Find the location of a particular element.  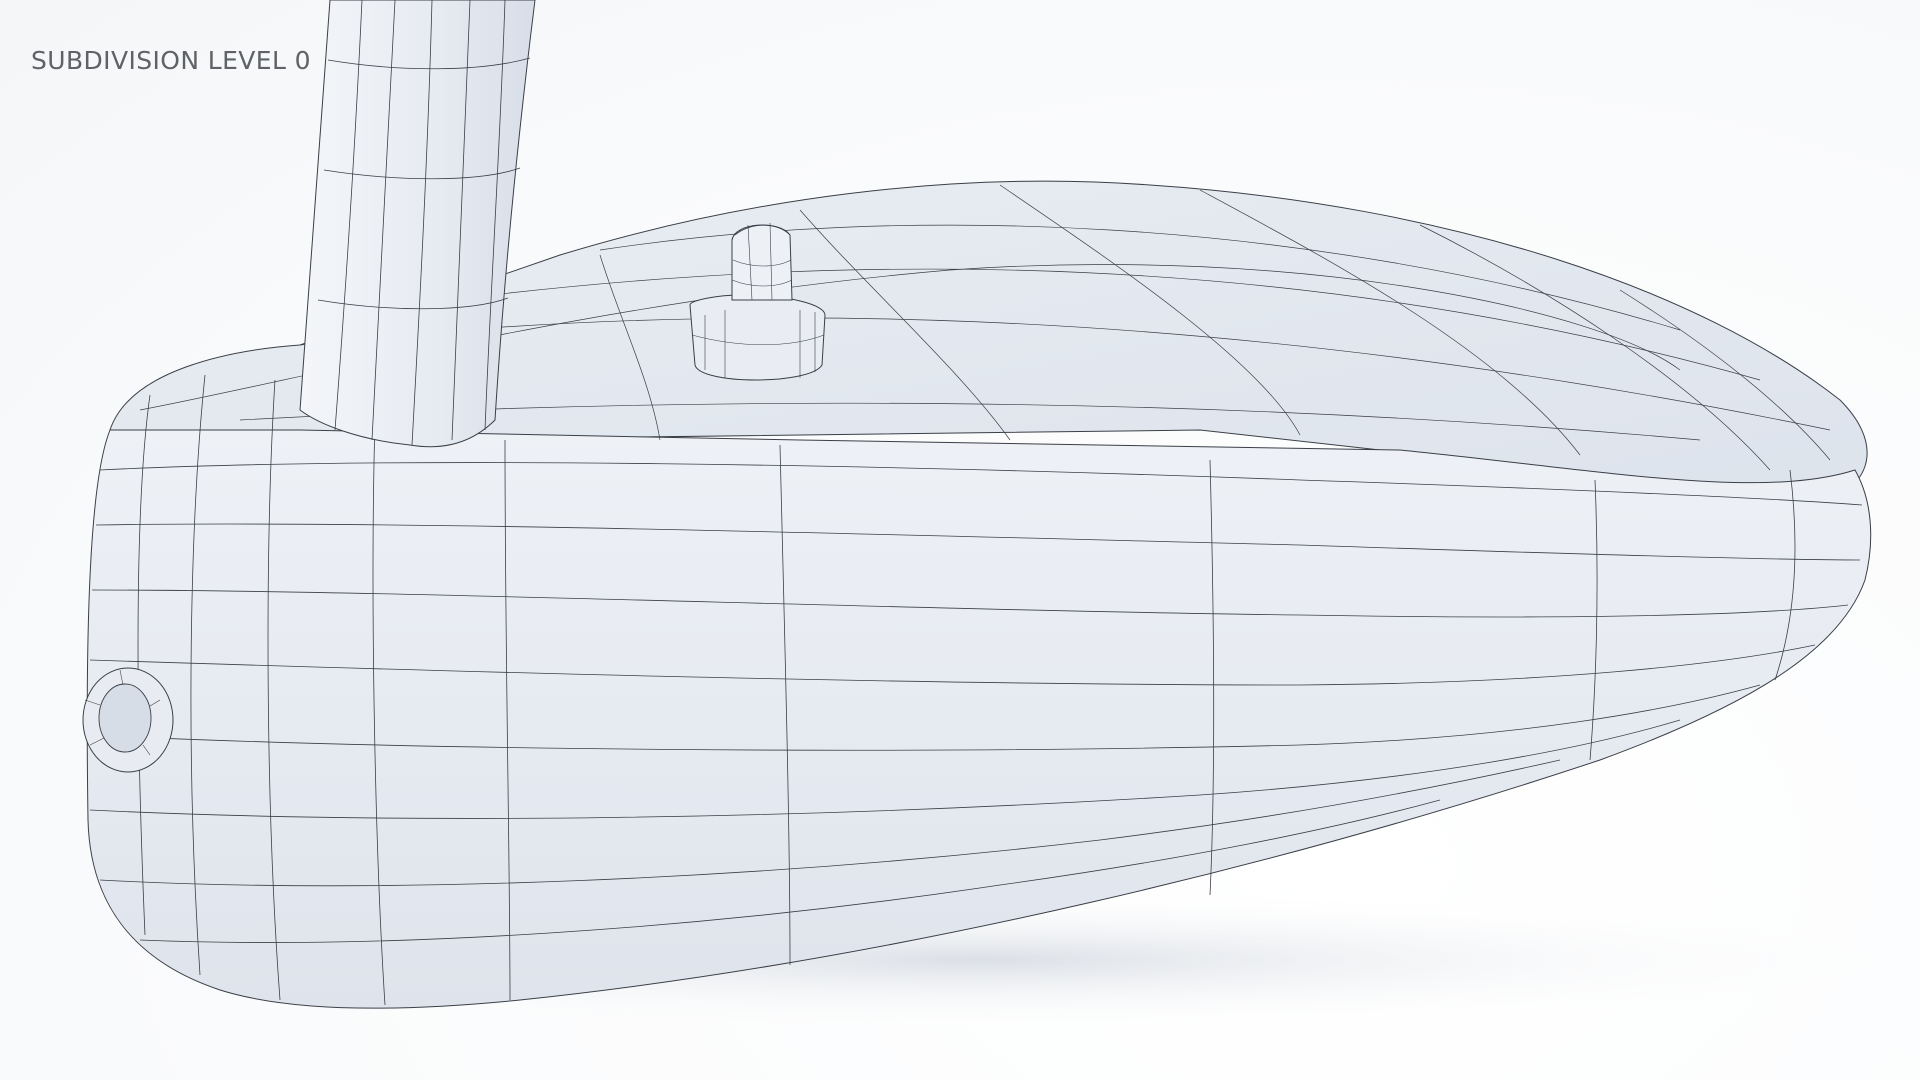

subdivision-level-label: SUBDIVISION LEVEL 0 is located at coordinates (171, 60).